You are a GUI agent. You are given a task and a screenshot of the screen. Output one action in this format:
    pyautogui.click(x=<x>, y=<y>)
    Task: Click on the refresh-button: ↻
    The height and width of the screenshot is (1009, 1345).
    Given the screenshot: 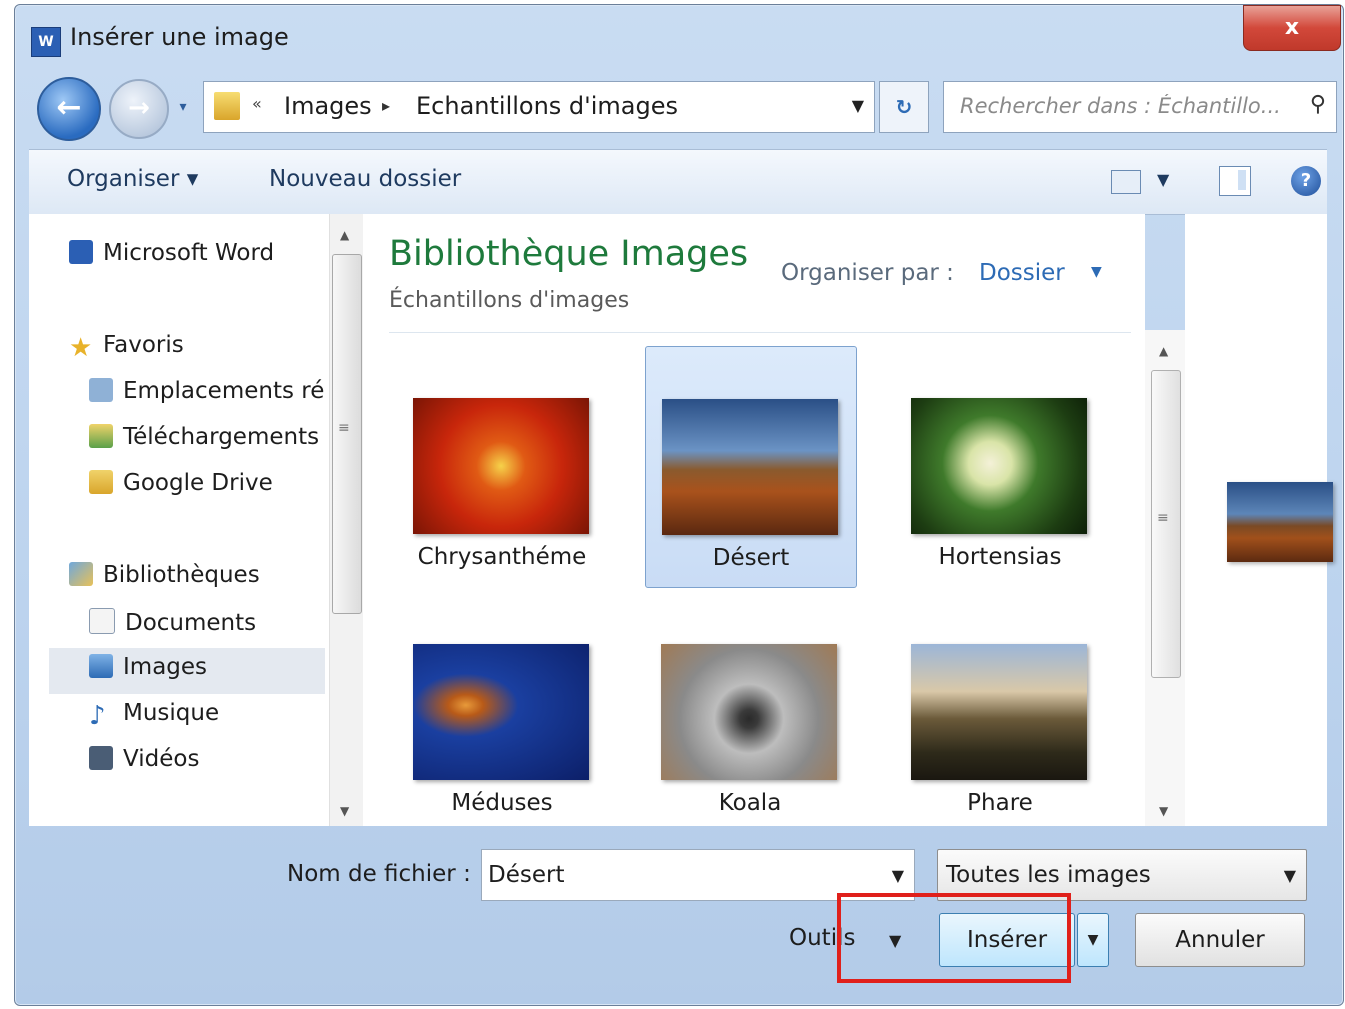 What is the action you would take?
    pyautogui.click(x=904, y=107)
    